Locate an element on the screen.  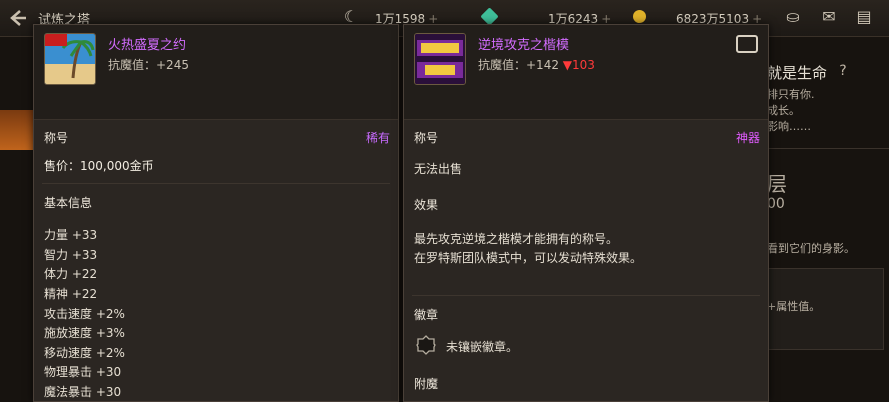
bg-floor-num: 00 is located at coordinates (776, 204).